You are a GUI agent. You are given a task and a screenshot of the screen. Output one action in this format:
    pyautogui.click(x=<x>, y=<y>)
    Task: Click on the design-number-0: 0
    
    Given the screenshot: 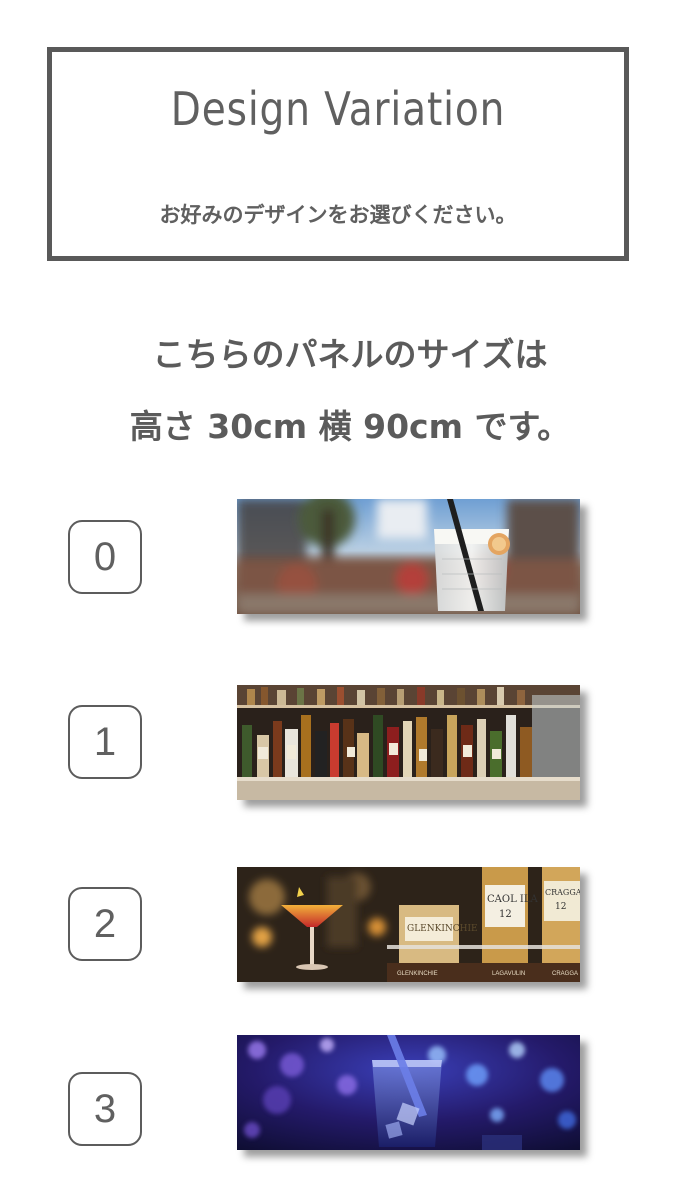 What is the action you would take?
    pyautogui.click(x=105, y=557)
    